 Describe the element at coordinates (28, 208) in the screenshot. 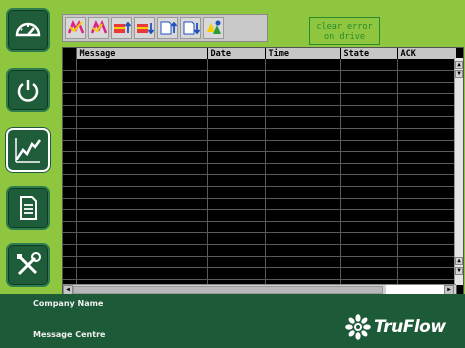

I see `sidebar-item-reports` at that location.